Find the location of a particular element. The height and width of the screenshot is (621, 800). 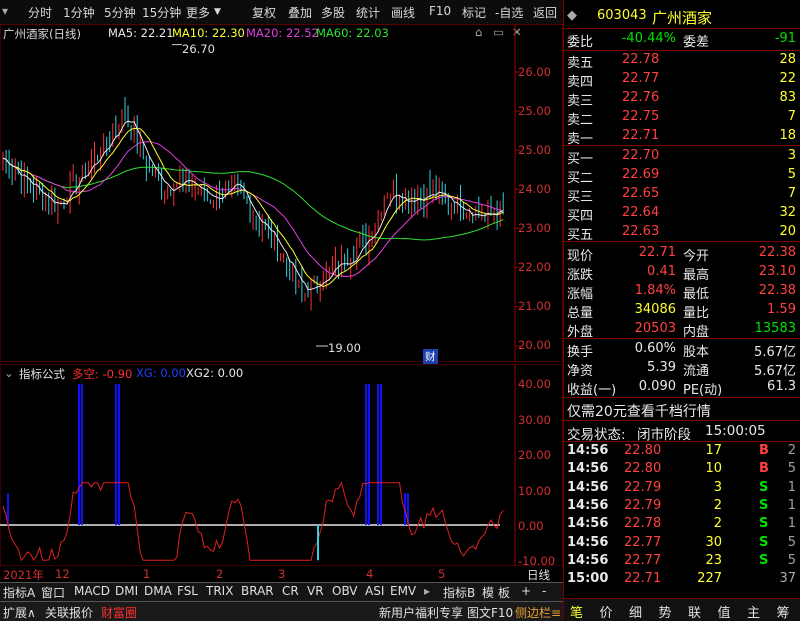

quote-value: 34086 is located at coordinates (655, 309).